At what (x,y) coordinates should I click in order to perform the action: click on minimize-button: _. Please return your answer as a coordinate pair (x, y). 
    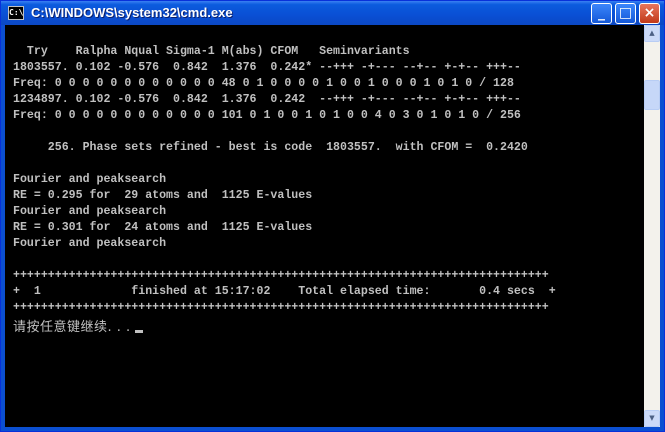
    Looking at the image, I should click on (601, 13).